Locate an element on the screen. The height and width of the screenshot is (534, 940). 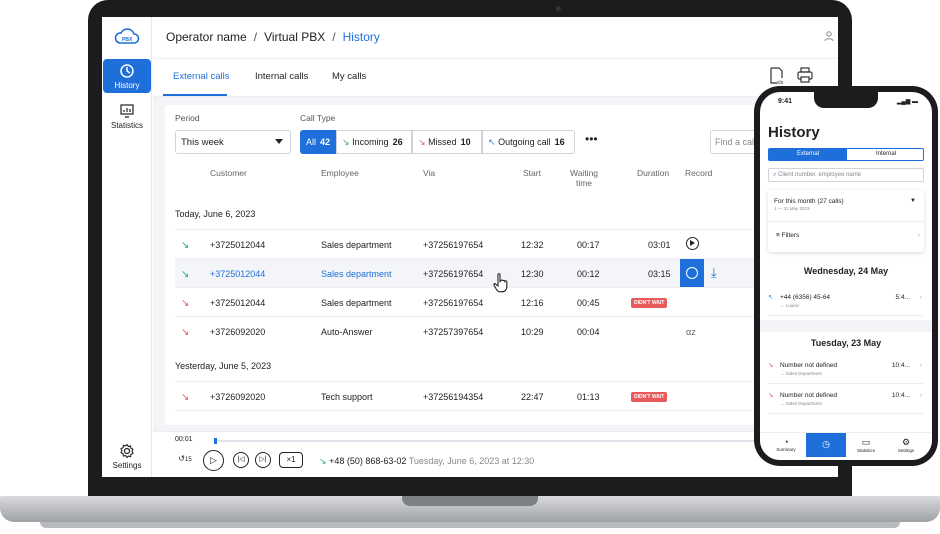
clock-icon: ◷ is located at coordinates (826, 444).